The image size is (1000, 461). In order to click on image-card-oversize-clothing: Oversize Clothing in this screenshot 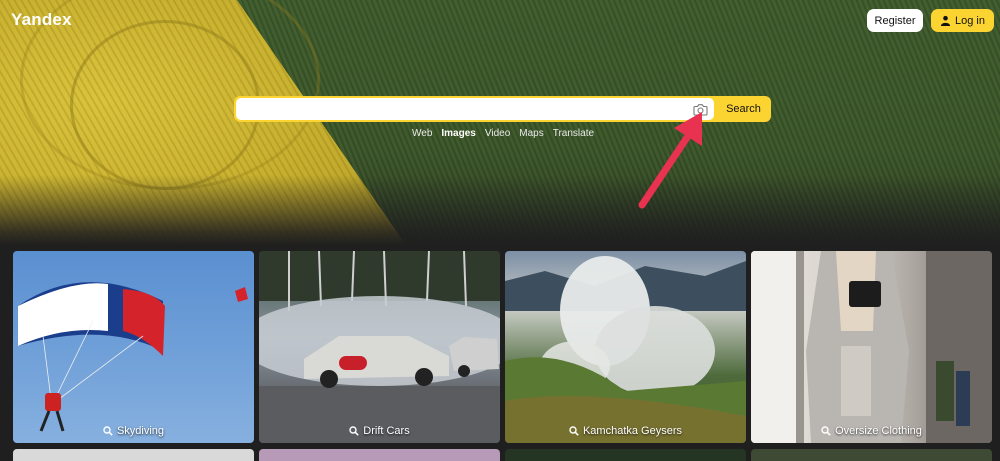, I will do `click(871, 347)`.